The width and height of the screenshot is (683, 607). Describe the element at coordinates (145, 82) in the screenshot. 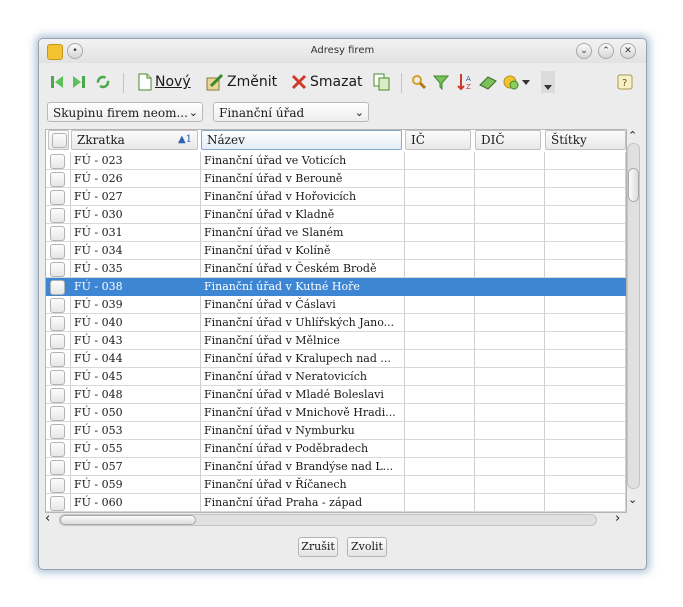

I see `new-document-icon` at that location.